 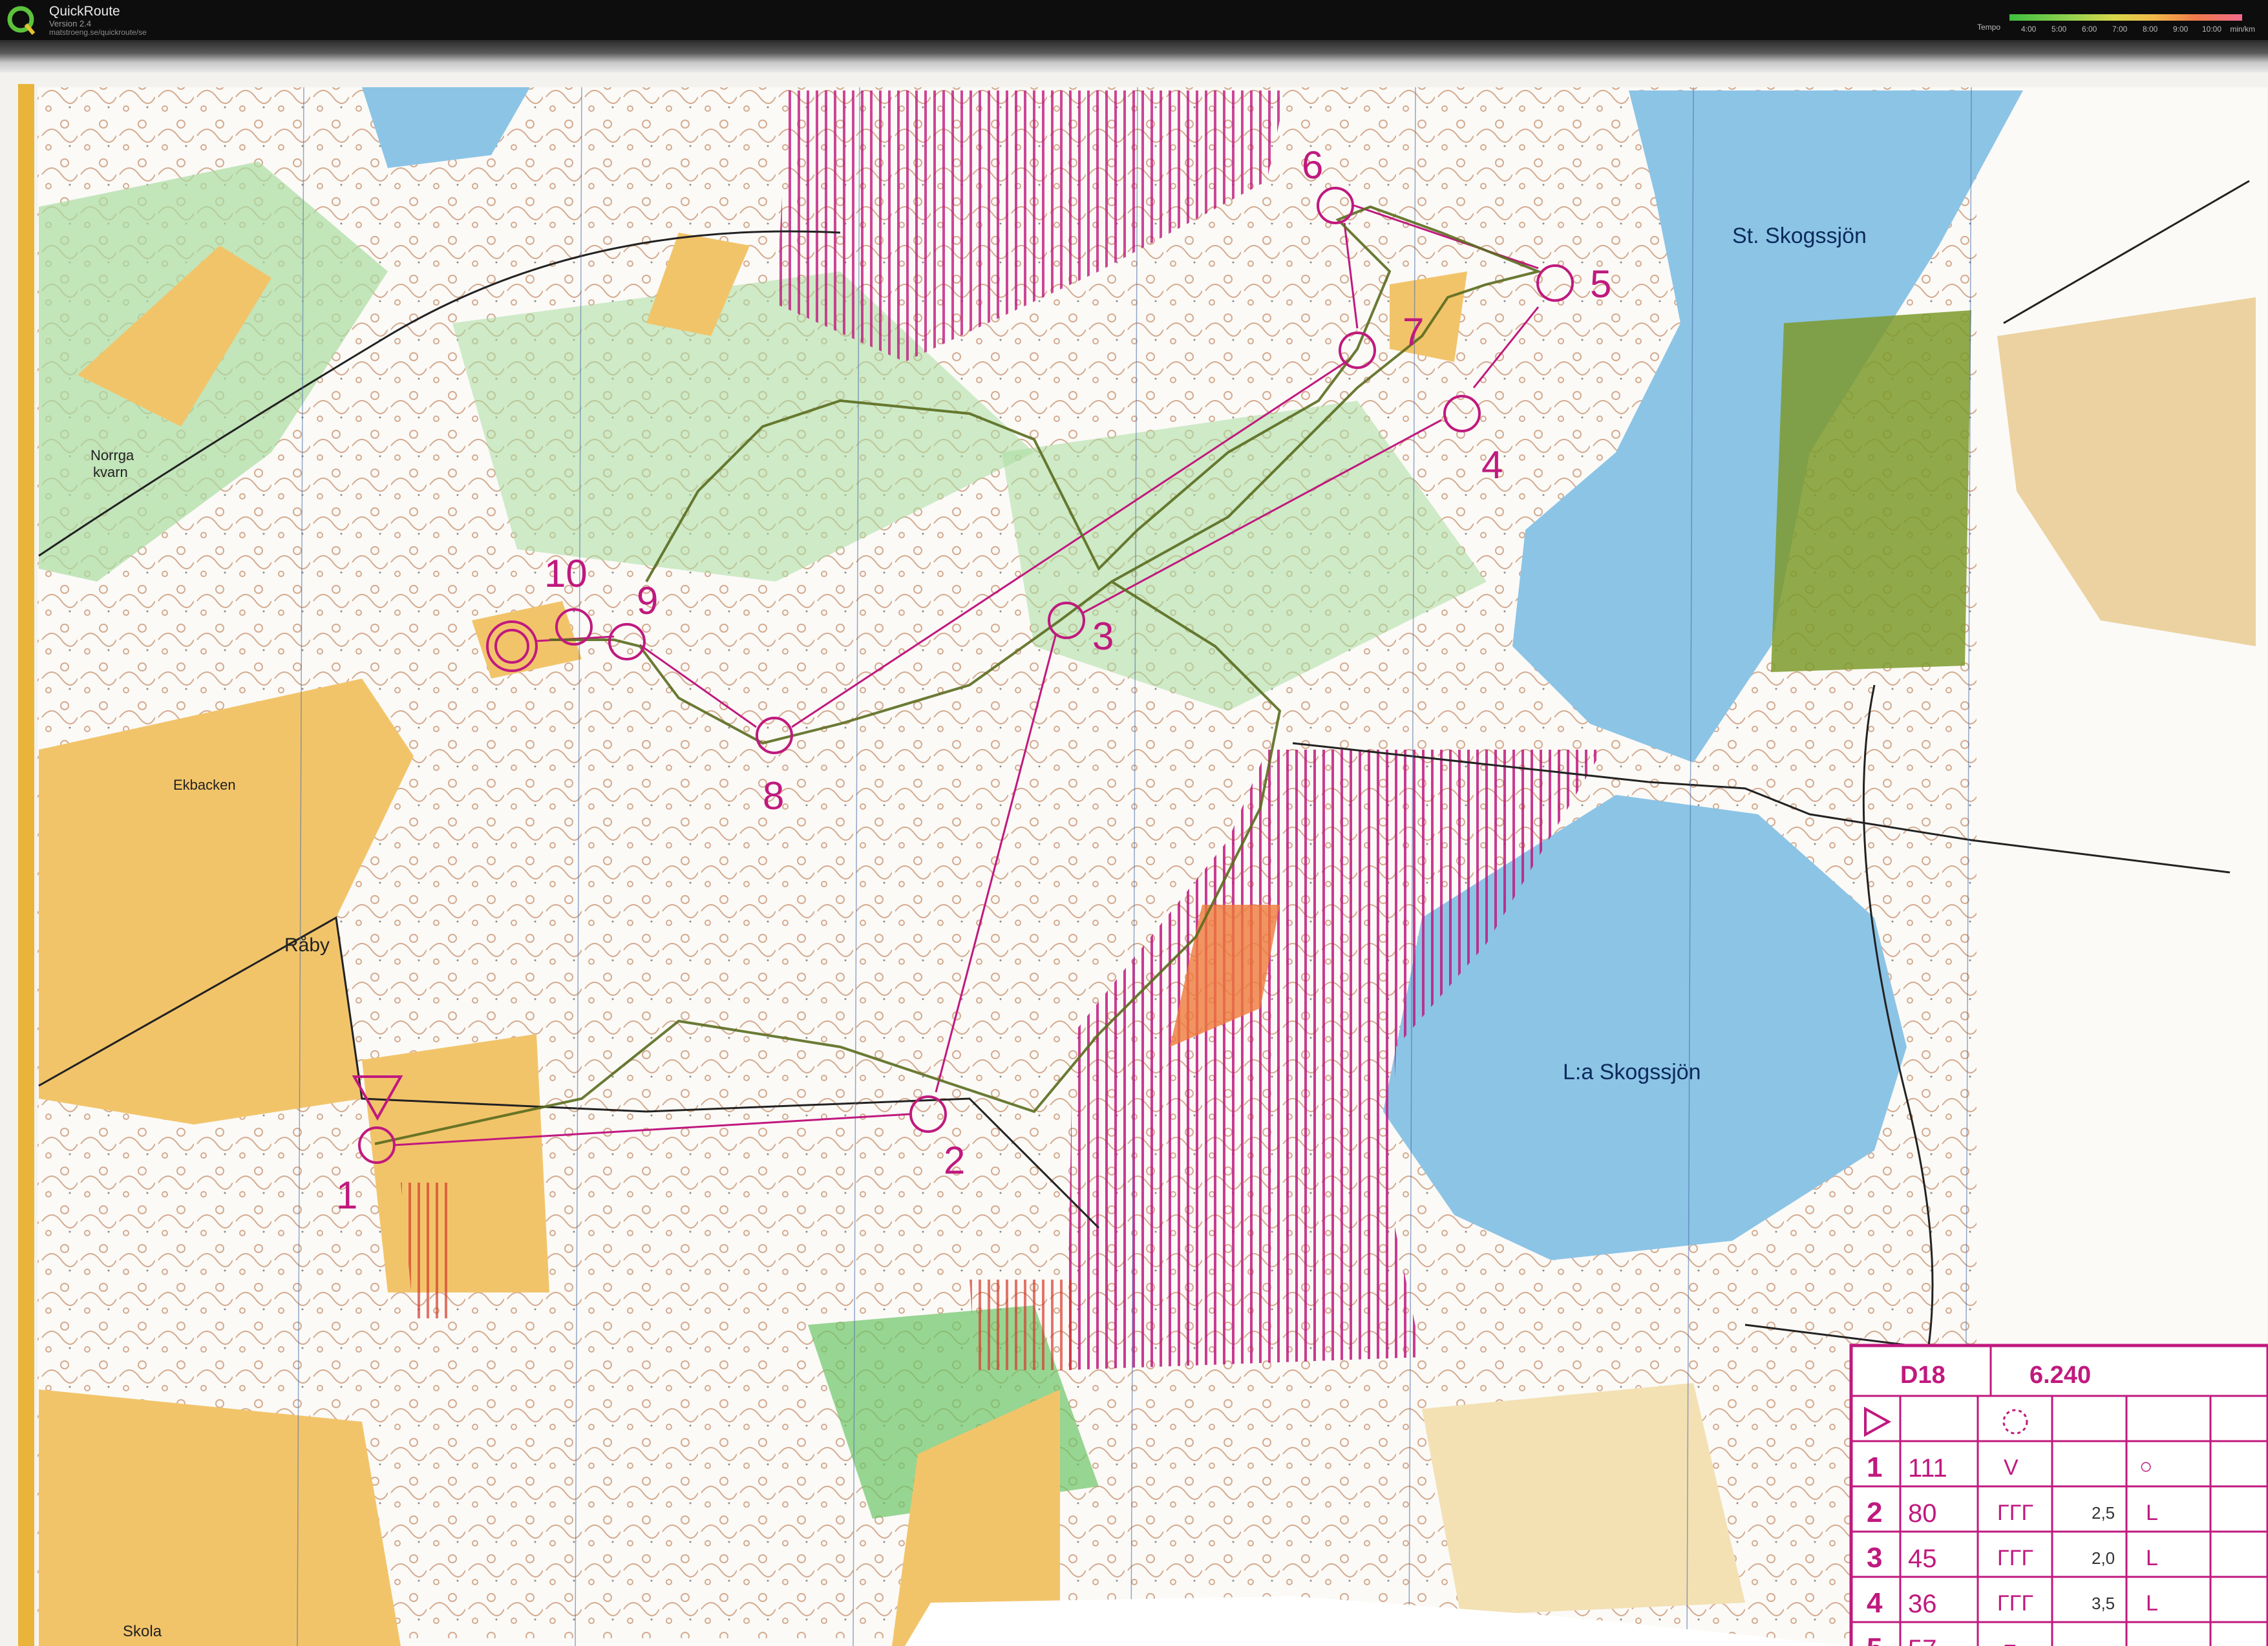 What do you see at coordinates (84, 11) in the screenshot?
I see `app-title: QuickRoute` at bounding box center [84, 11].